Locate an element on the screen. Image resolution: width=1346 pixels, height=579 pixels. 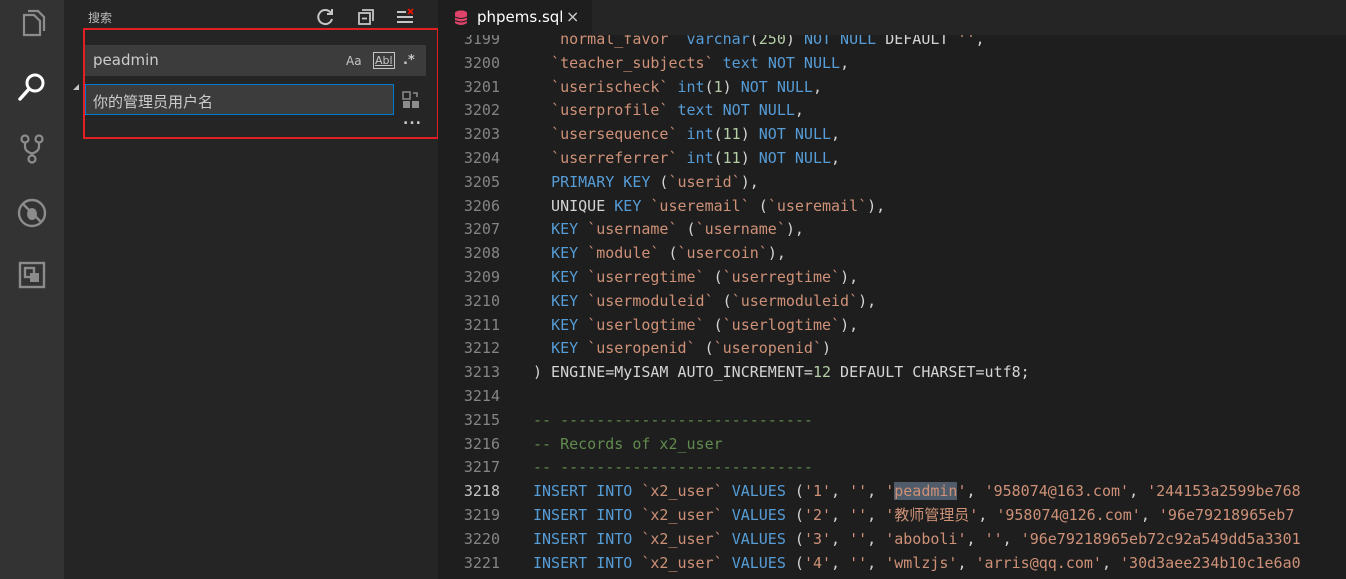
source-control-icon is located at coordinates (32, 149).